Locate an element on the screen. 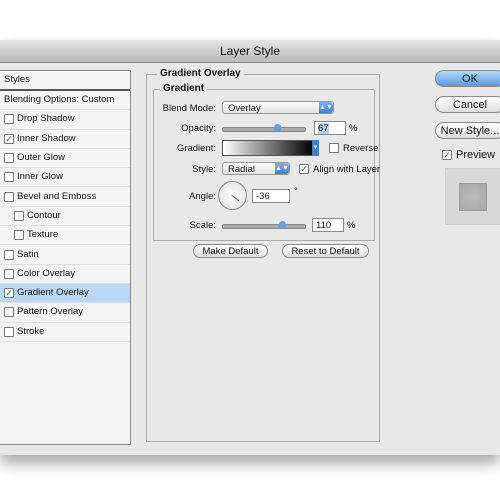 This screenshot has height=500, width=500. preview-thumbnail is located at coordinates (472, 196).